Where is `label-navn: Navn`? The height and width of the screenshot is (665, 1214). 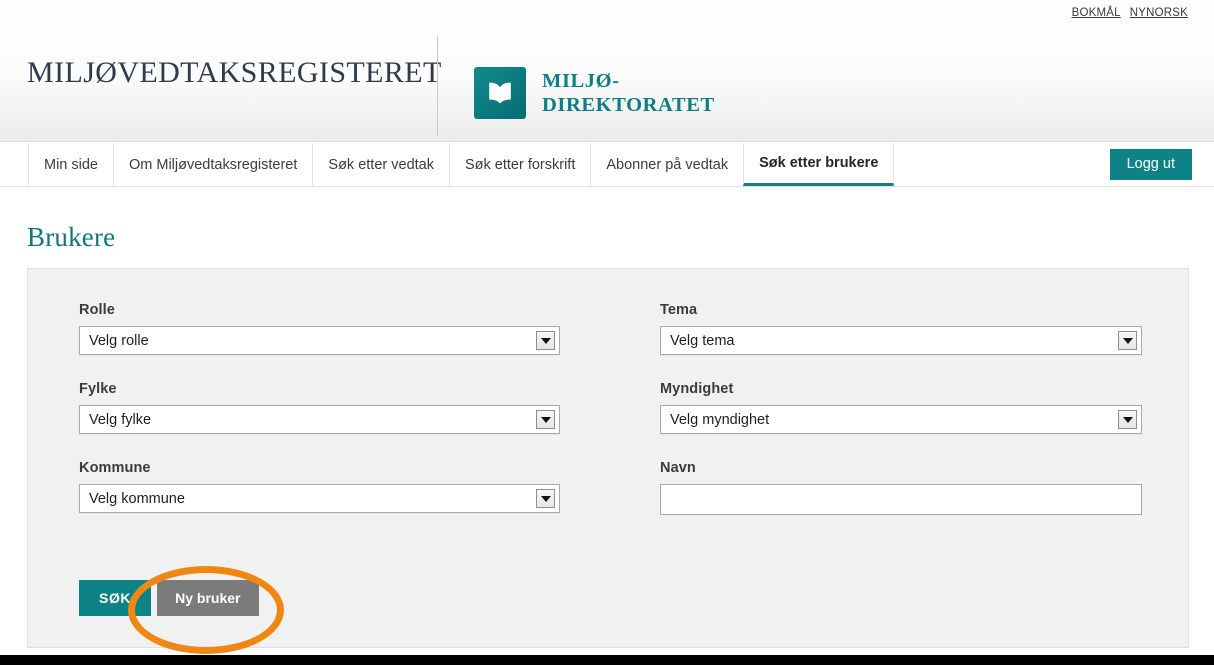
label-navn: Navn is located at coordinates (678, 468).